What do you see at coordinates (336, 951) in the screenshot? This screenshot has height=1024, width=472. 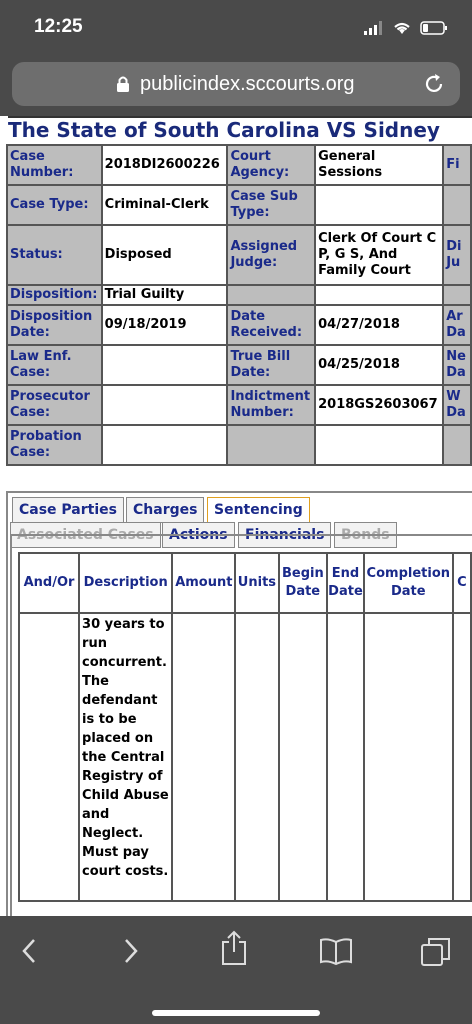 I see `bookmarks-icon` at bounding box center [336, 951].